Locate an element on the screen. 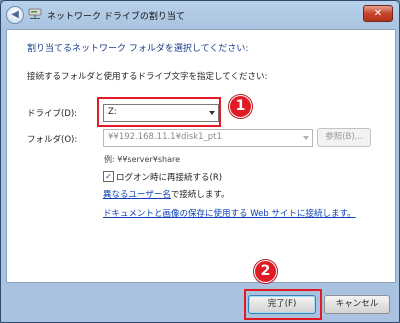 The image size is (400, 323). reconnect-label: ログオン時に再接続する(R) is located at coordinates (169, 178).